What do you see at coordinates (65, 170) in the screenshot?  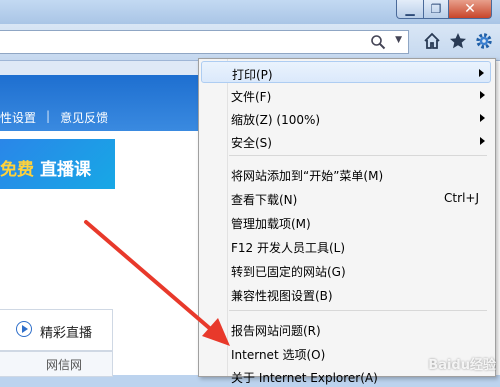 I see `banner-live-text: 直播课` at bounding box center [65, 170].